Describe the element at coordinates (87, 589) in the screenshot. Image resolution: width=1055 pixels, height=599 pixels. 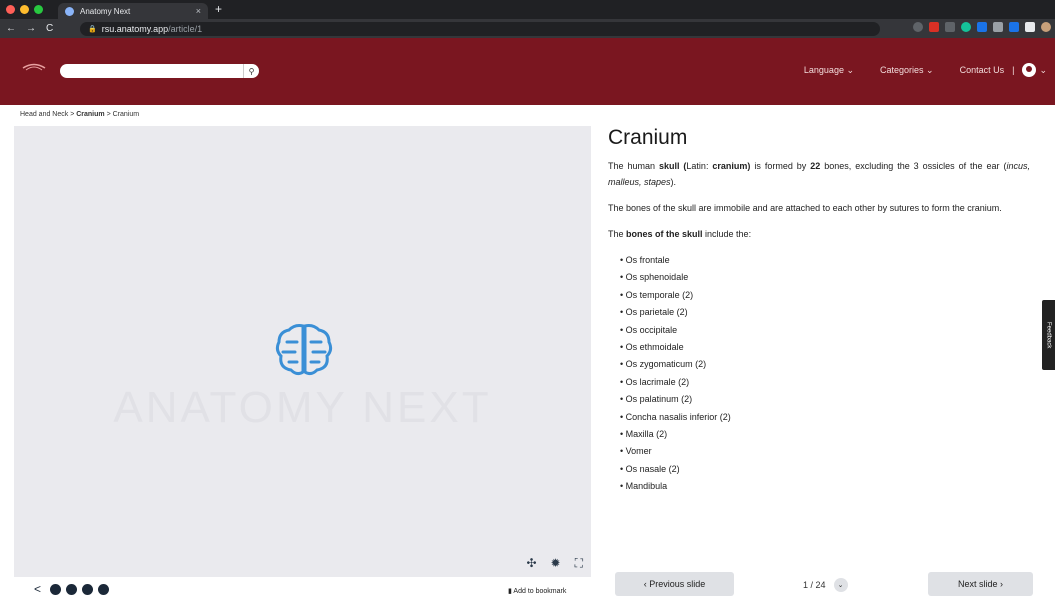
I see `linkedin-icon` at that location.